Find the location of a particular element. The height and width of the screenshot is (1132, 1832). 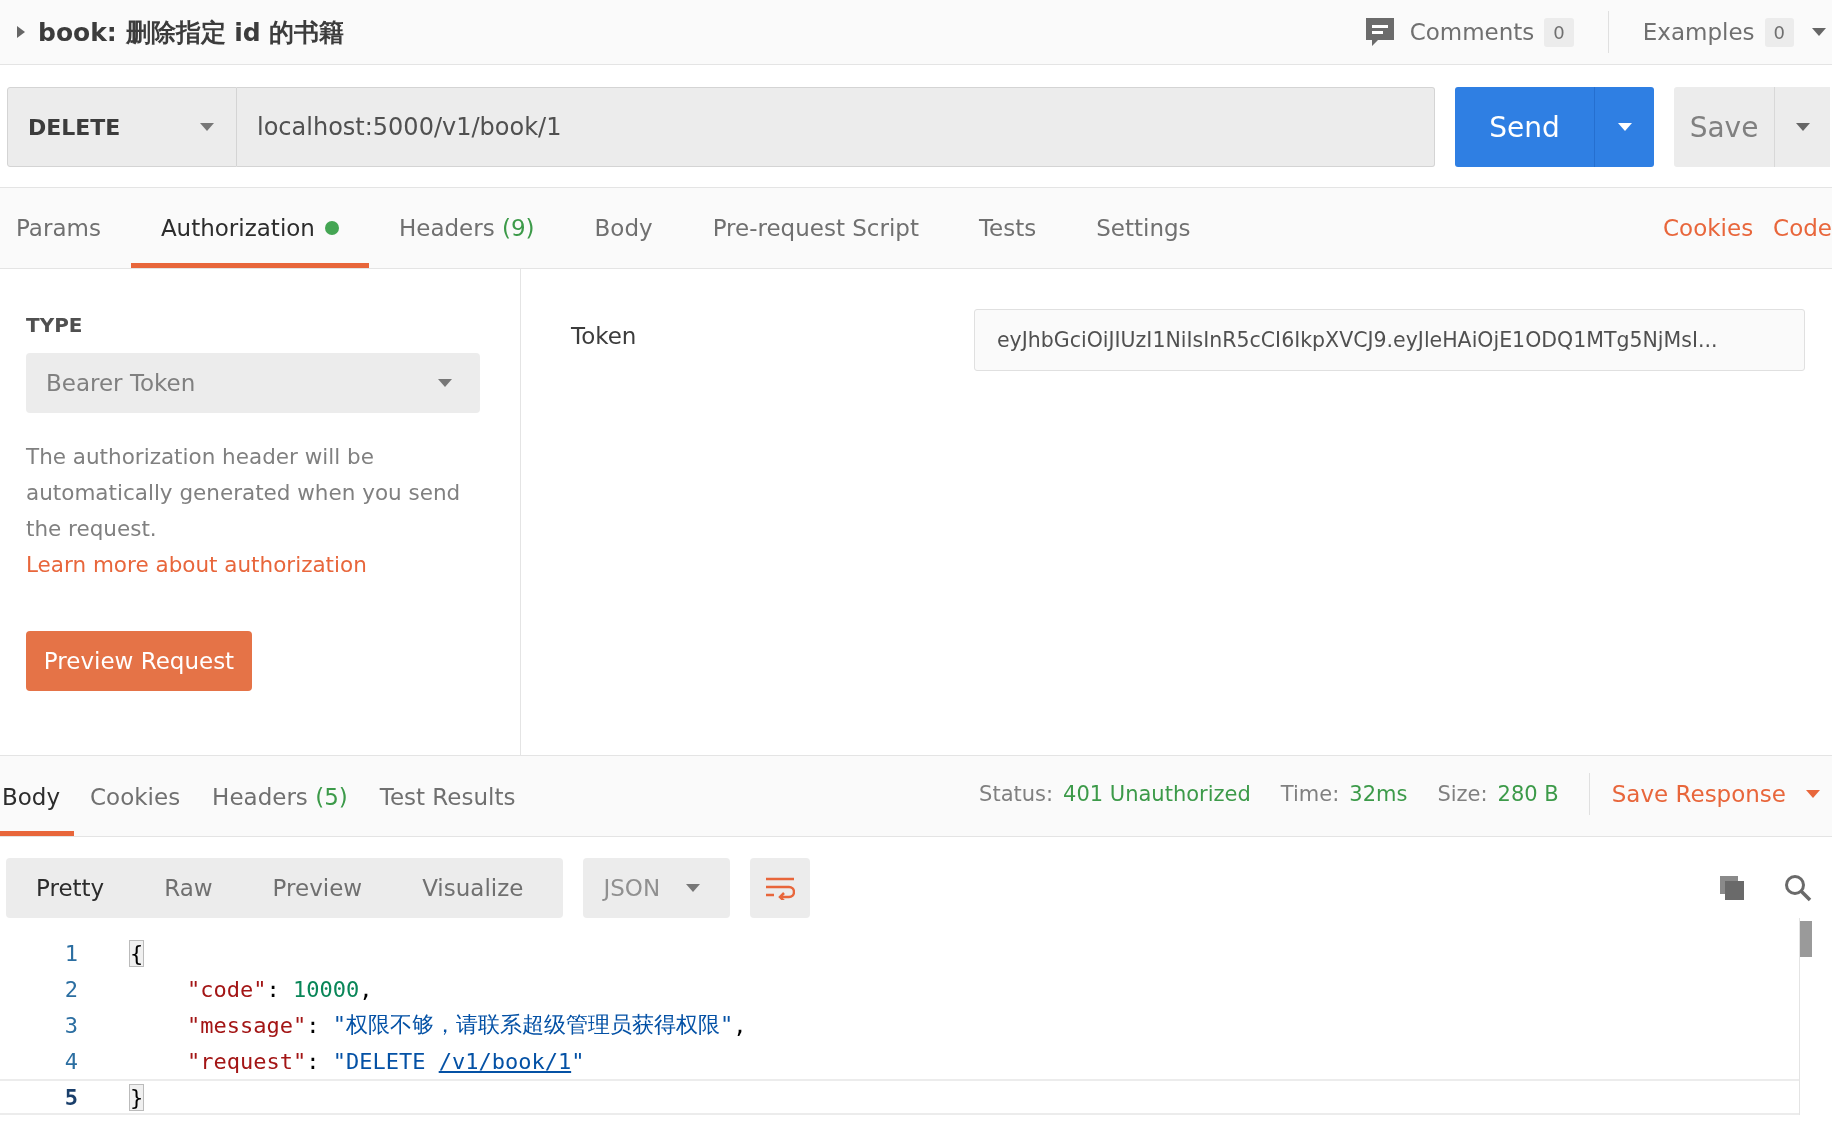

request-tab: Params is located at coordinates (58, 228).